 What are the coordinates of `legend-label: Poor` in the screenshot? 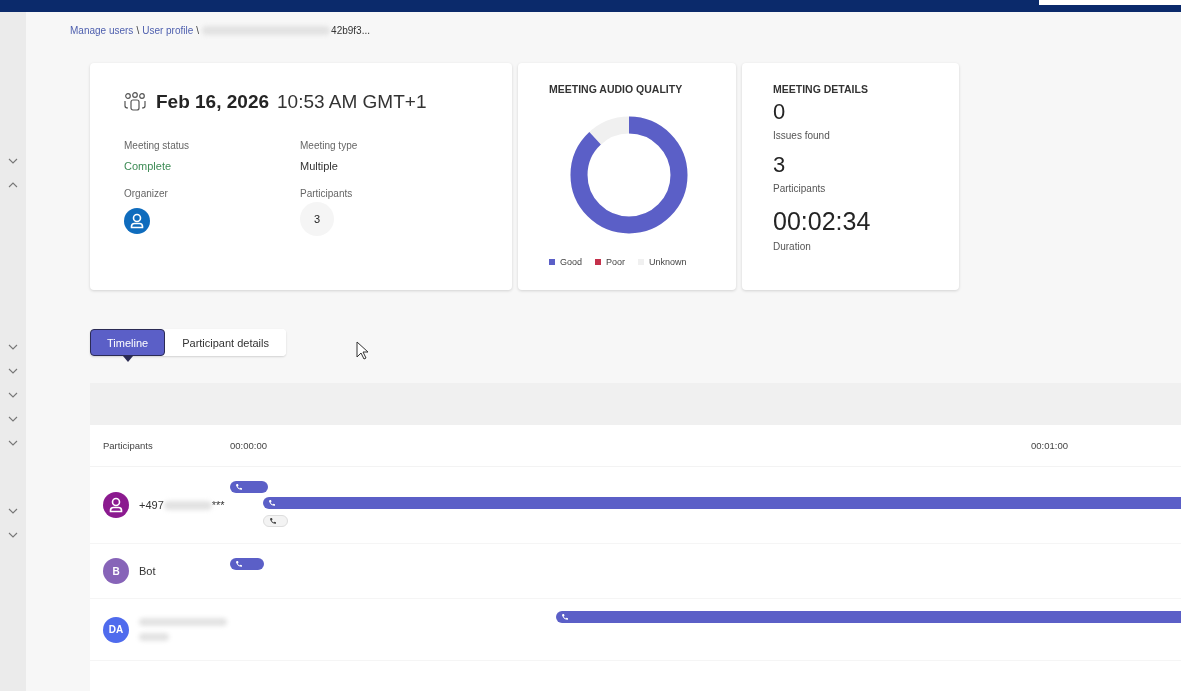 It's located at (616, 262).